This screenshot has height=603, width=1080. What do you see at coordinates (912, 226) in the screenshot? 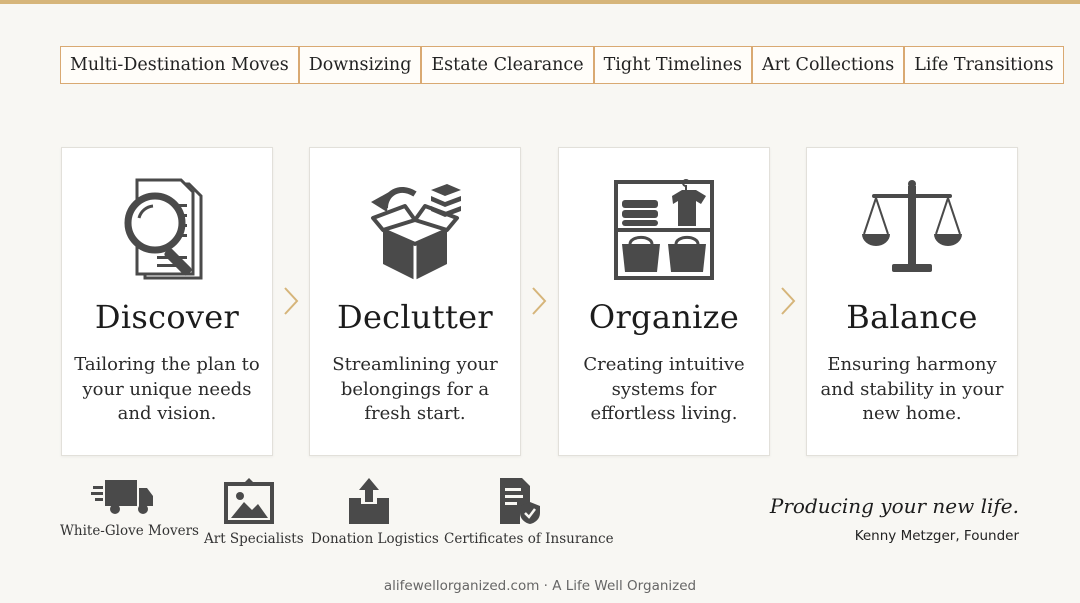
I see `balance-scale-icon` at bounding box center [912, 226].